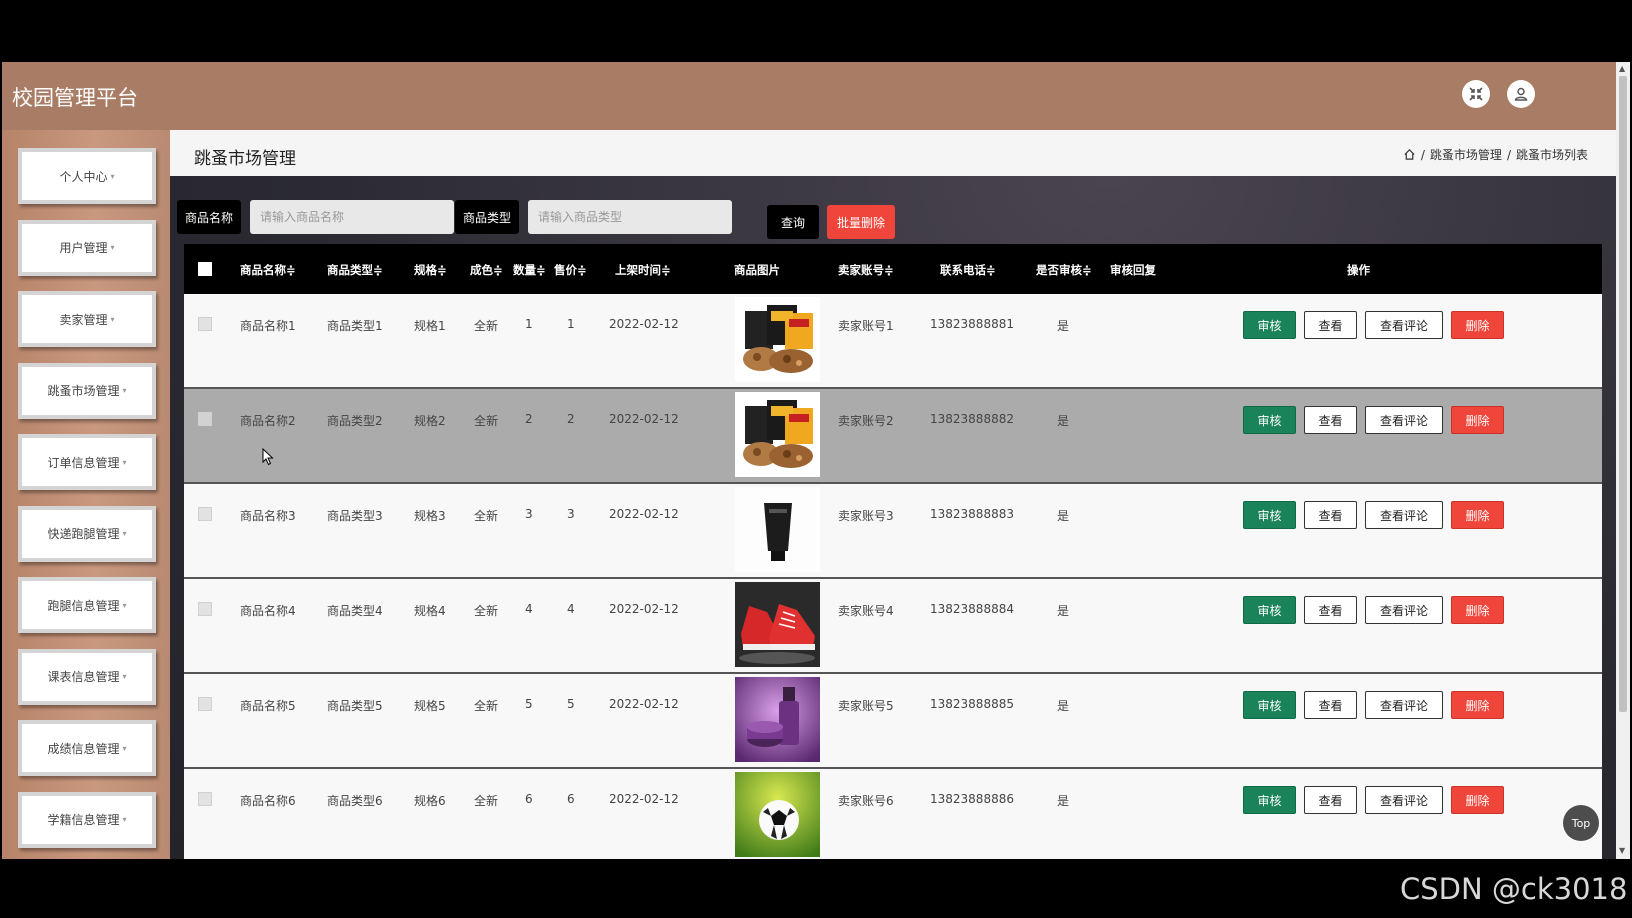 The height and width of the screenshot is (918, 1632). What do you see at coordinates (209, 217) in the screenshot?
I see `product-name-label: 商品名称` at bounding box center [209, 217].